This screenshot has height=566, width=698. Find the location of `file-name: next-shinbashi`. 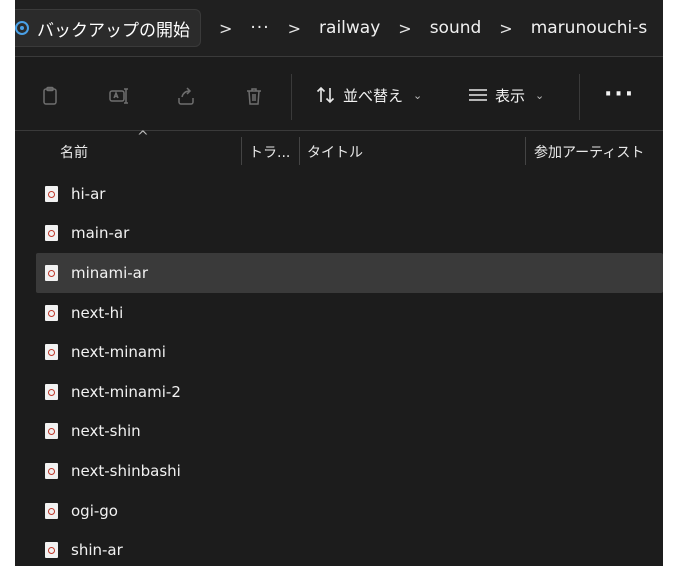

file-name: next-shinbashi is located at coordinates (126, 470).